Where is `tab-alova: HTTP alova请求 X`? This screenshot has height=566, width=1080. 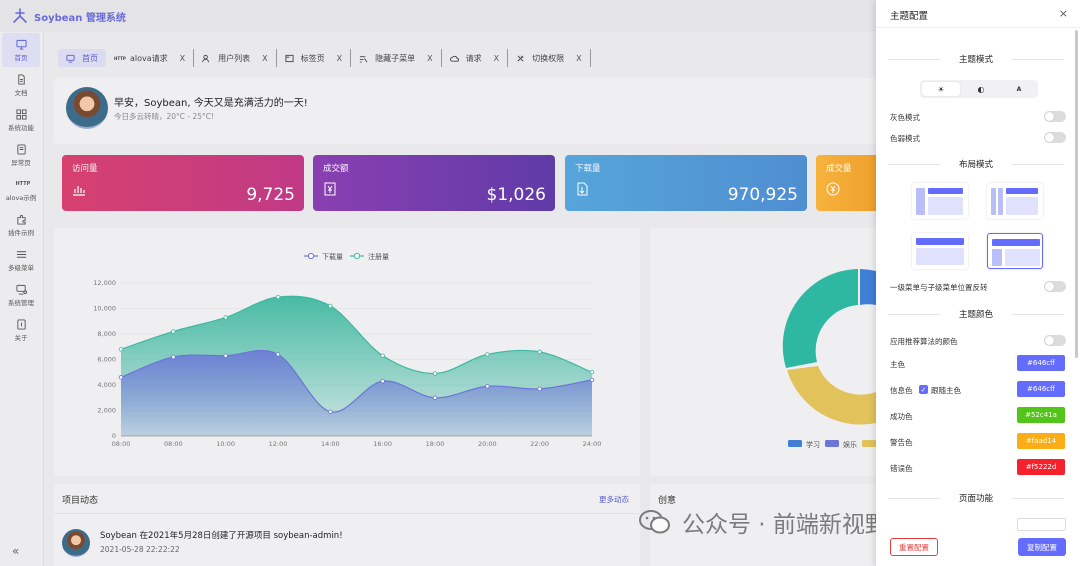
tab-alova: HTTP alova请求 X is located at coordinates (150, 58).